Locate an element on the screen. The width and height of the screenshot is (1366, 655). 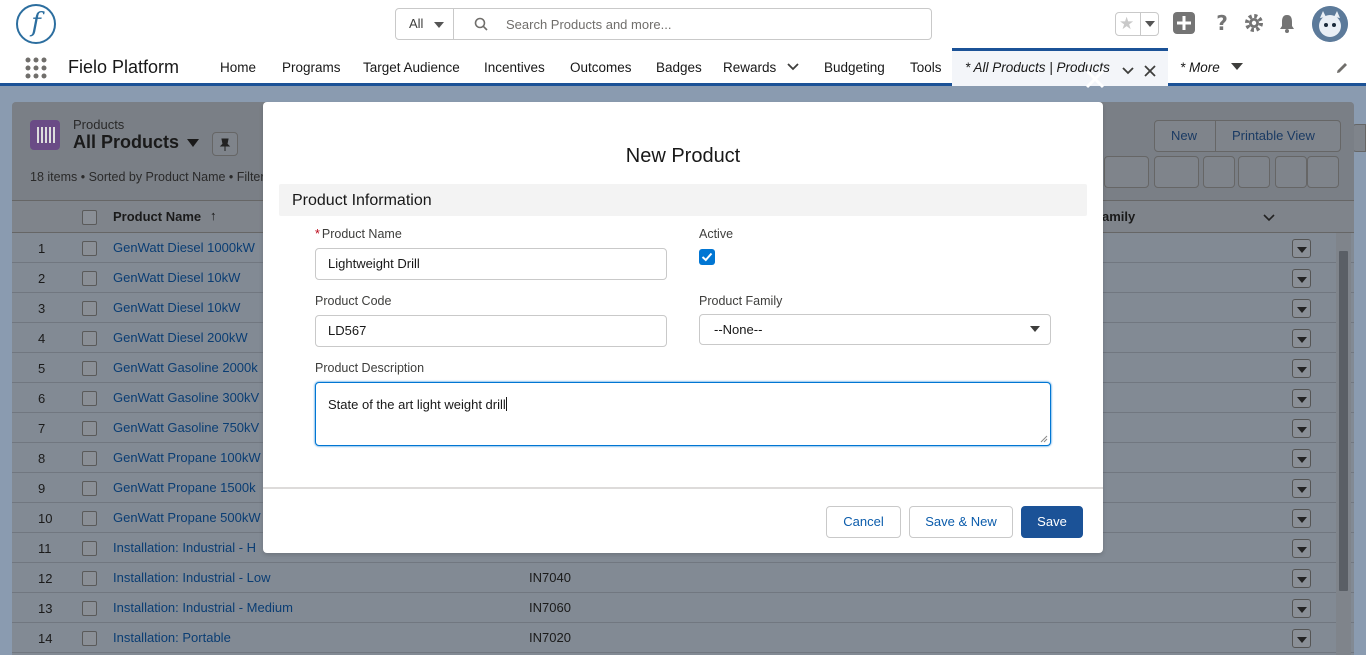
star-icon: ★ is located at coordinates (1126, 24).